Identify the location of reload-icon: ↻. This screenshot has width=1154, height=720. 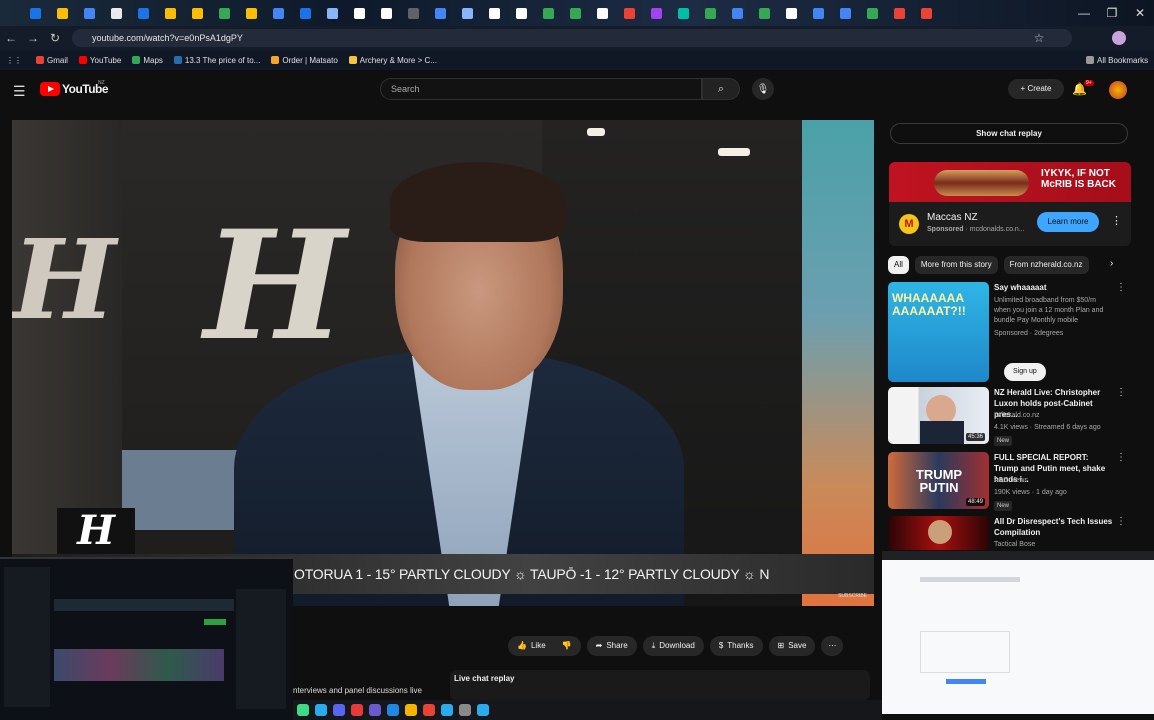
(55, 38).